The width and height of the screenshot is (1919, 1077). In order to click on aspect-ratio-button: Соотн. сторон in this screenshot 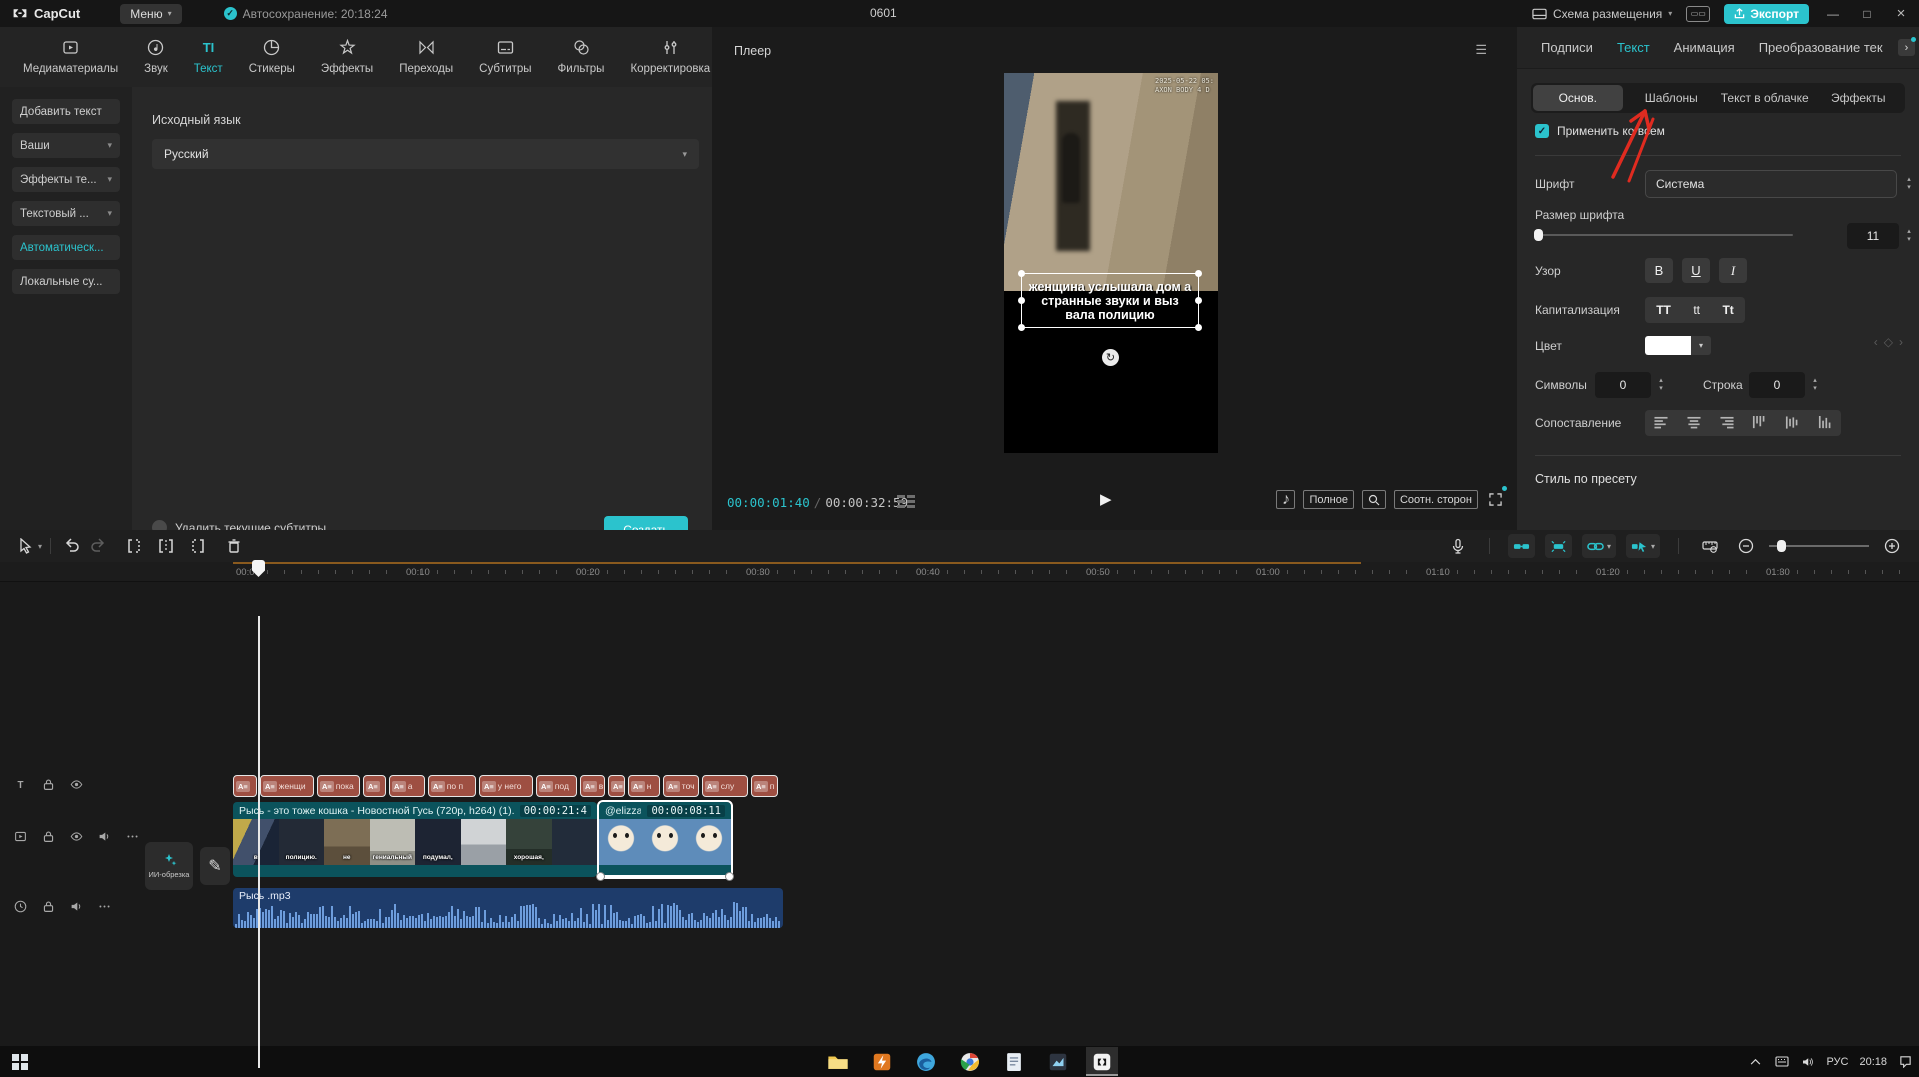, I will do `click(1435, 499)`.